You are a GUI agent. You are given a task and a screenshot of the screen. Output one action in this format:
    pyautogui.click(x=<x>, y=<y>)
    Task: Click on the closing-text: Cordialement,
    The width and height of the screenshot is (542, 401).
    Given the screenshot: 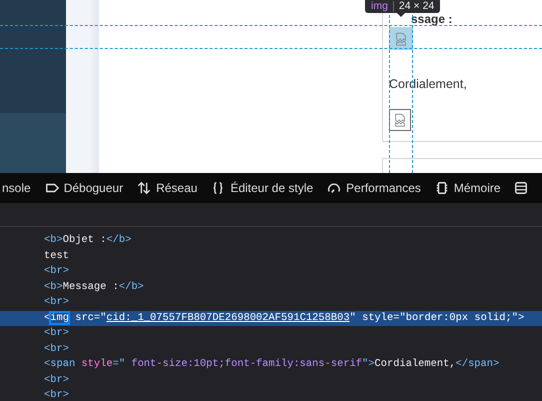 What is the action you would take?
    pyautogui.click(x=428, y=84)
    